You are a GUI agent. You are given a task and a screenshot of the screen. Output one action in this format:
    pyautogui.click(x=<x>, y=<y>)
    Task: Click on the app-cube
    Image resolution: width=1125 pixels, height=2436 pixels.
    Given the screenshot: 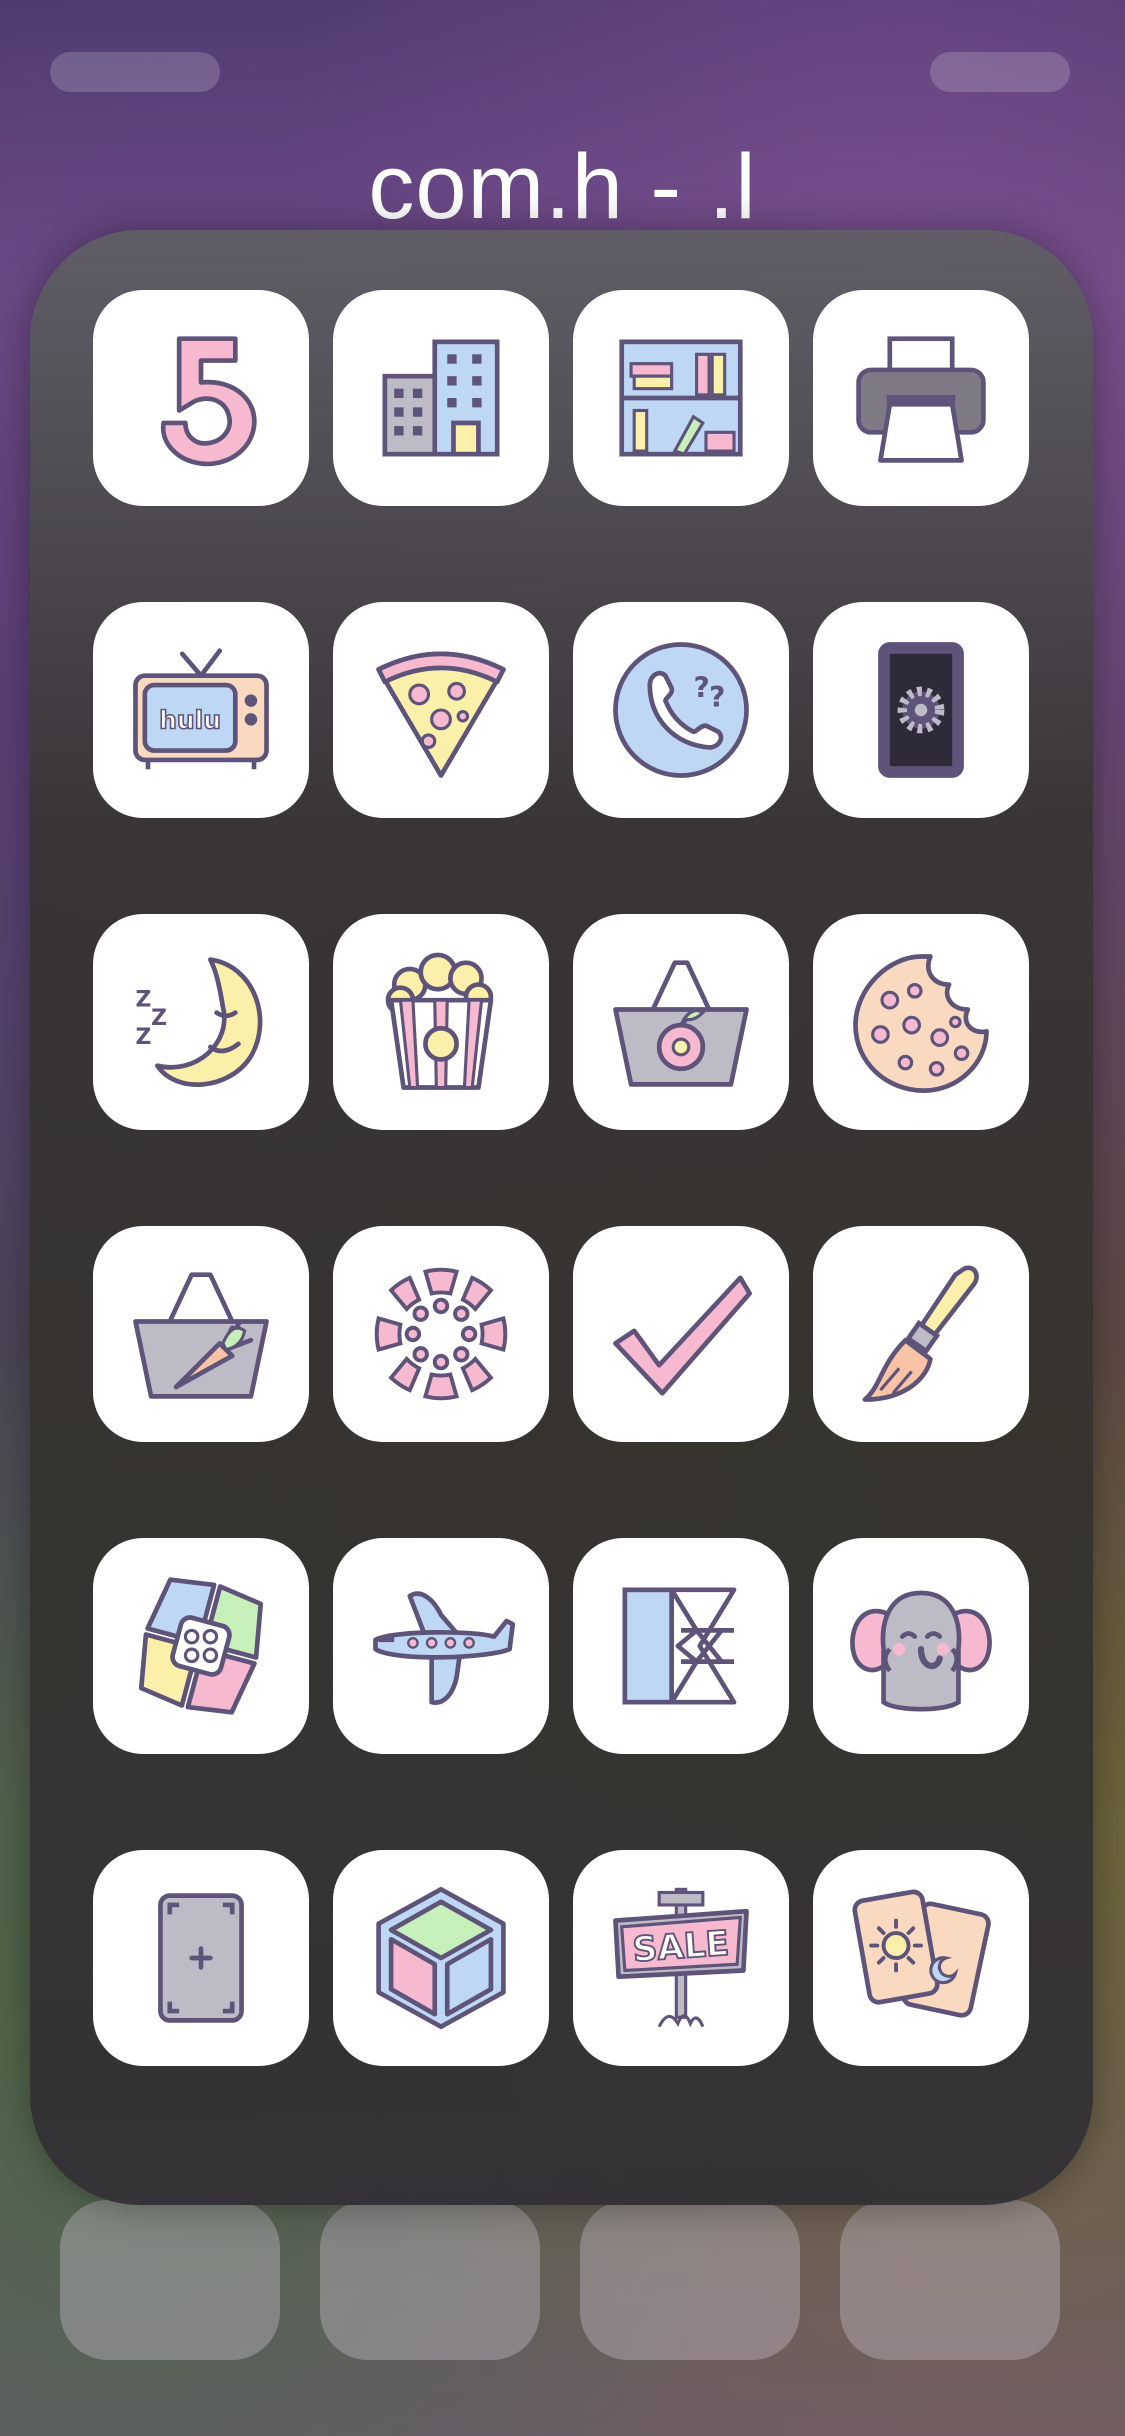 What is the action you would take?
    pyautogui.click(x=441, y=1958)
    